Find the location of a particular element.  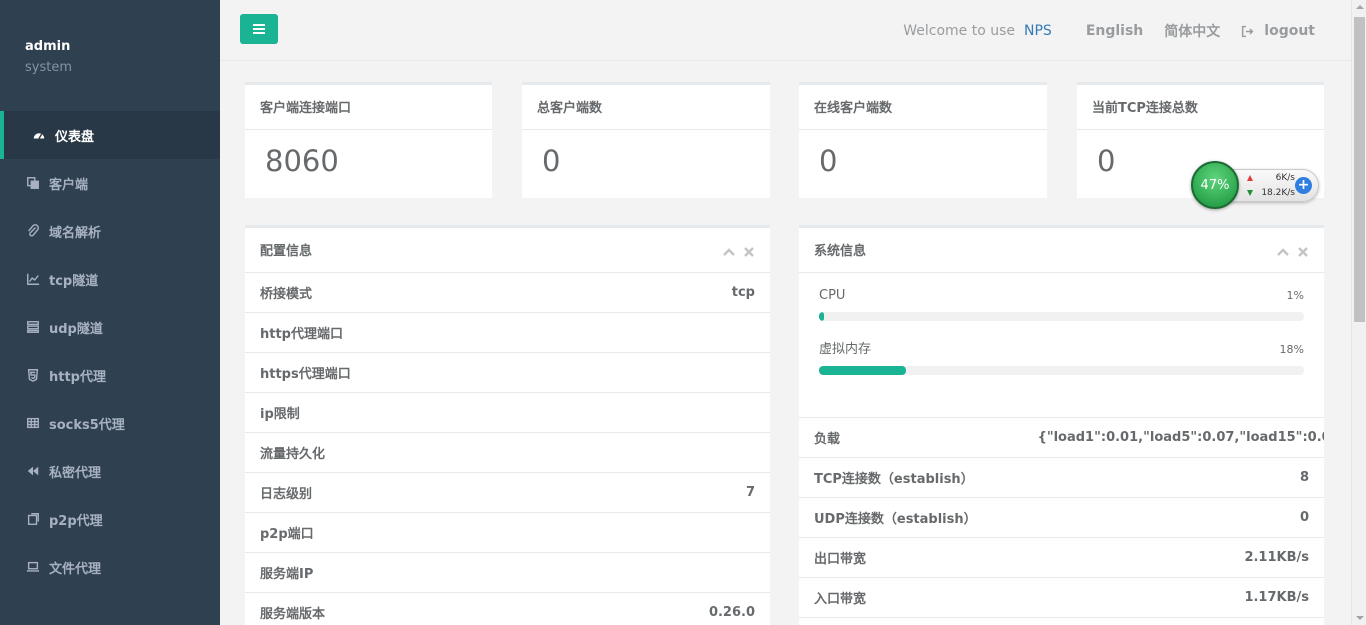

top-right-links: Welcome to use NPS English 简体中文 logout is located at coordinates (1109, 31).